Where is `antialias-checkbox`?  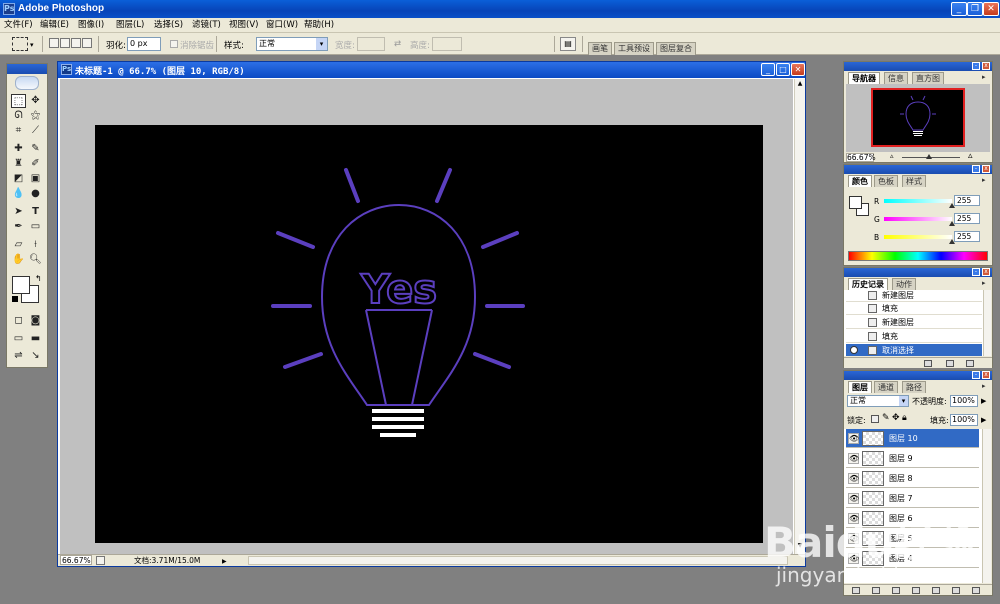
antialias-checkbox is located at coordinates (174, 44).